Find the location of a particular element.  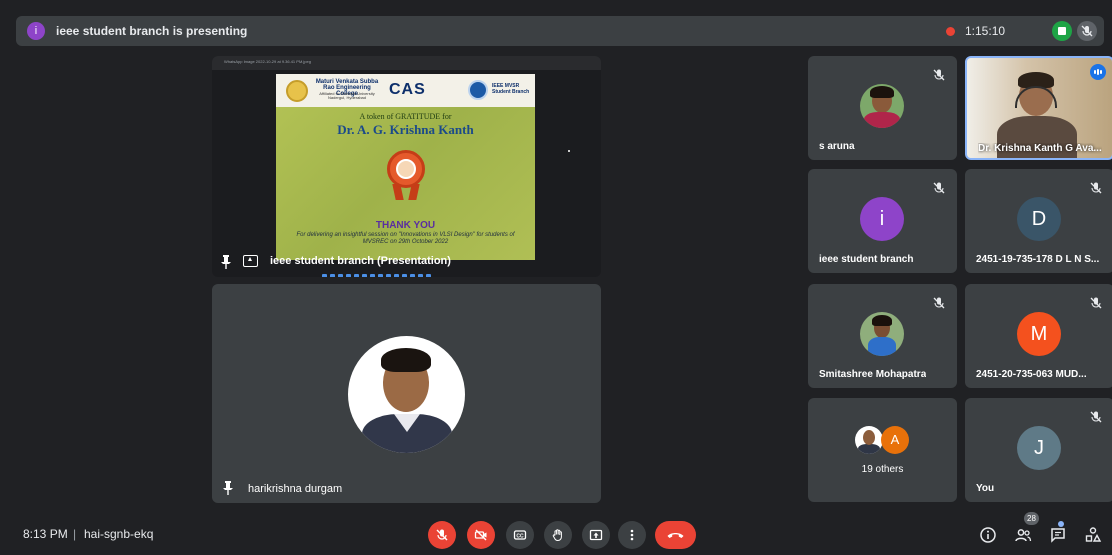

speaking-indicator-icon is located at coordinates (1098, 72).